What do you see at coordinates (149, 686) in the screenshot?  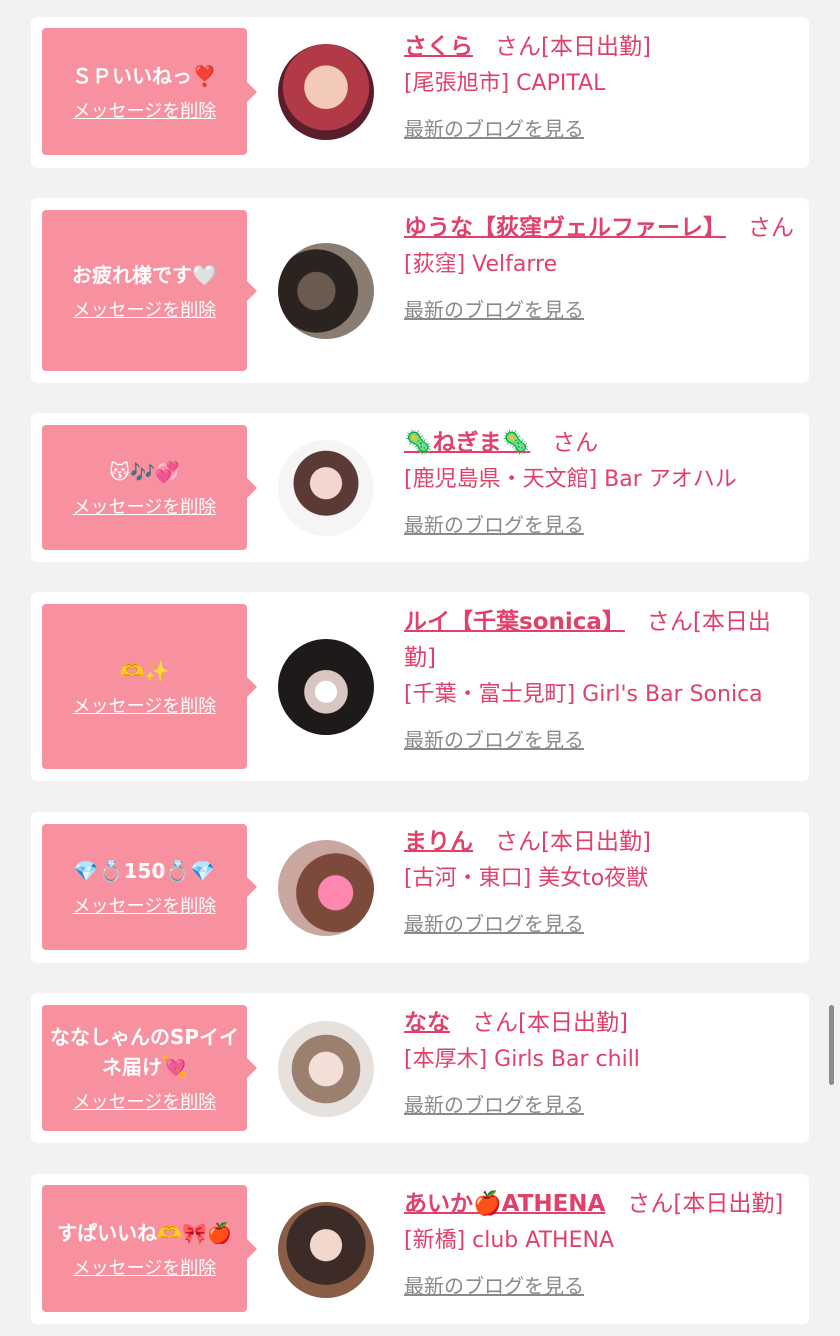 I see `message-bubble: 🫶✨ メッセージを削除` at bounding box center [149, 686].